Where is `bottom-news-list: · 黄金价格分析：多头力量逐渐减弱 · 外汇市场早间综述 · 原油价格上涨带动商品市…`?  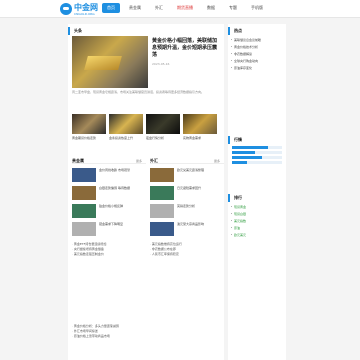
bottom-news-list: · 黄金价格分析：多头力量逐渐减弱 · 外汇市场早间综述 · 原油价格上涨带动商品市… is located at coordinates (146, 331).